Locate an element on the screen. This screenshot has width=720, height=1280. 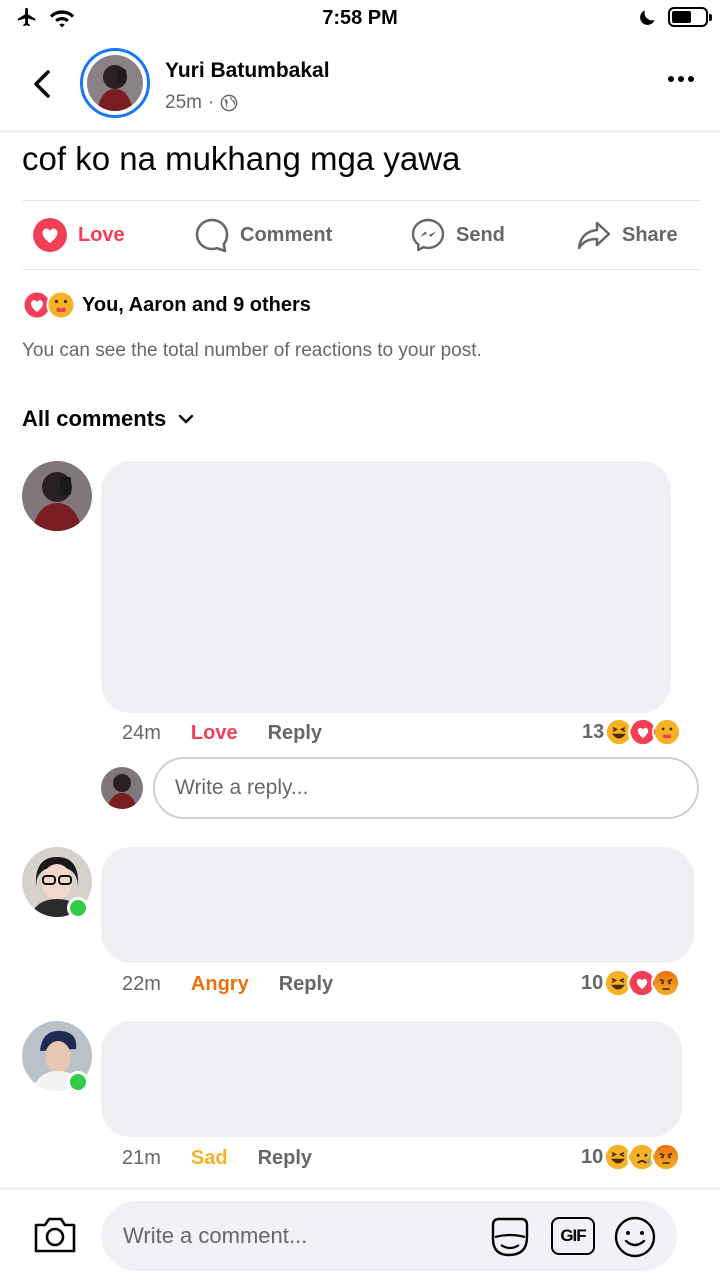
love-reaction-icon is located at coordinates (50, 235).